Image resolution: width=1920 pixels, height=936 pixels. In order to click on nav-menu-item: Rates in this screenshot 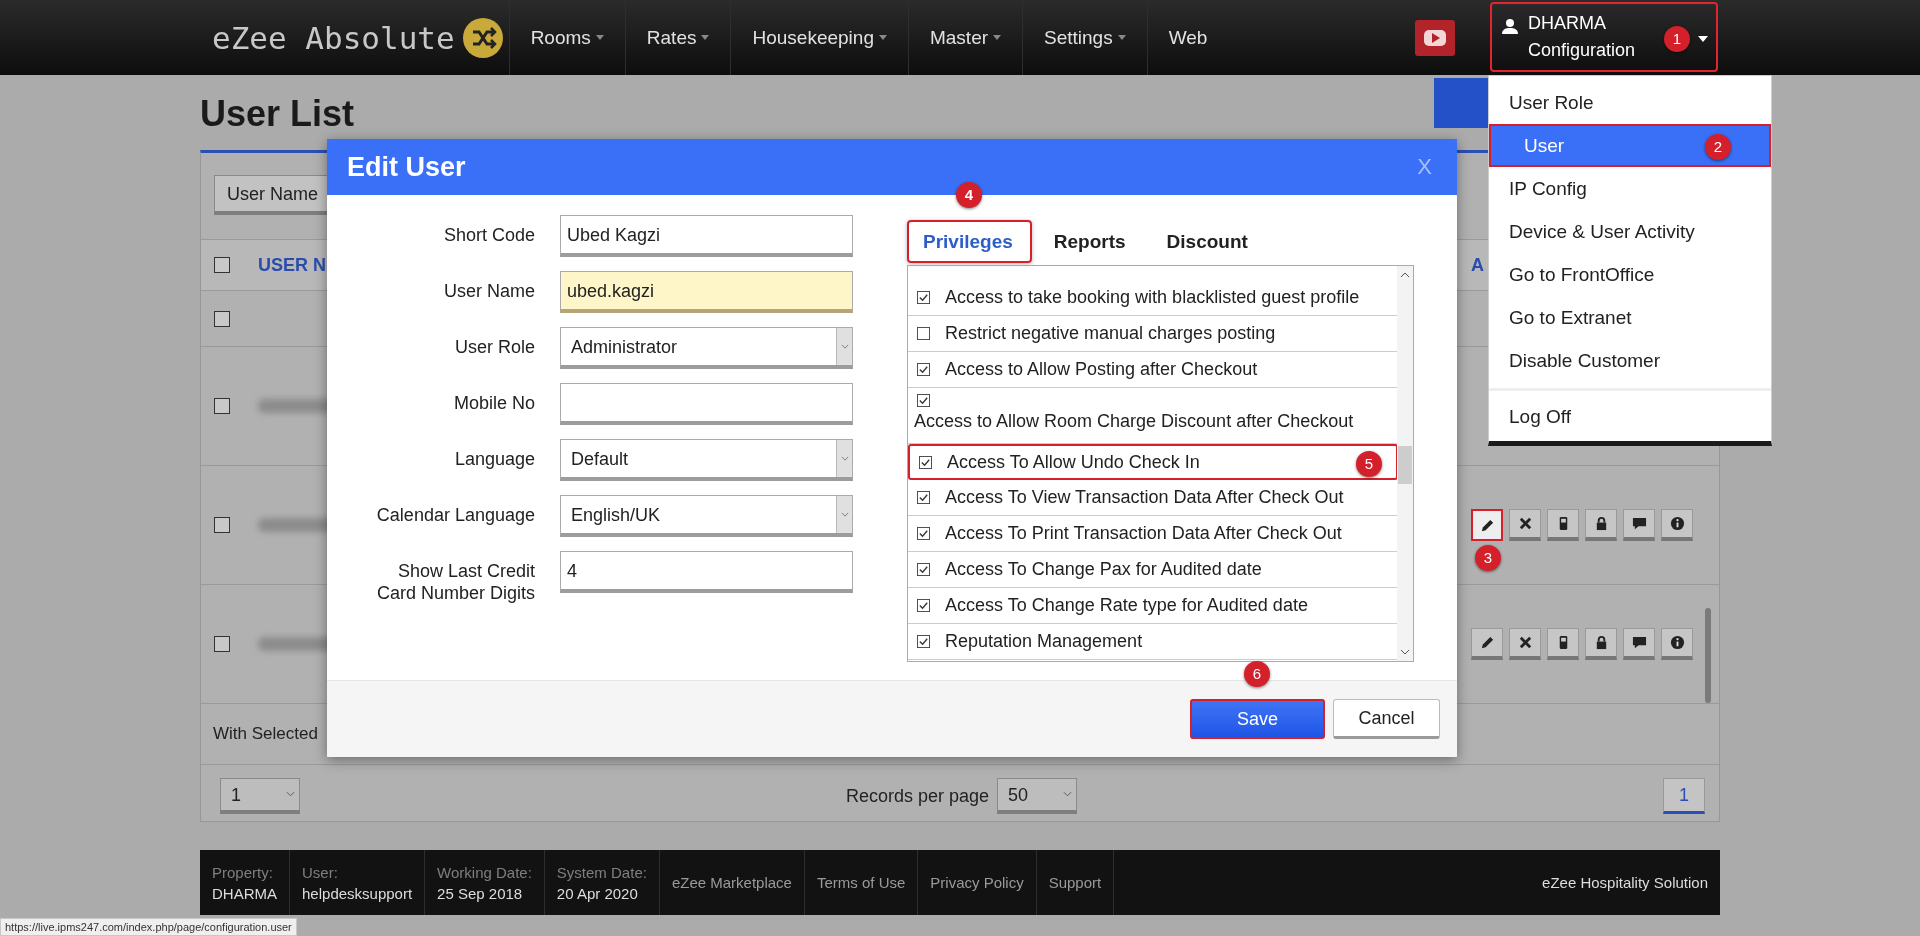, I will do `click(677, 37)`.